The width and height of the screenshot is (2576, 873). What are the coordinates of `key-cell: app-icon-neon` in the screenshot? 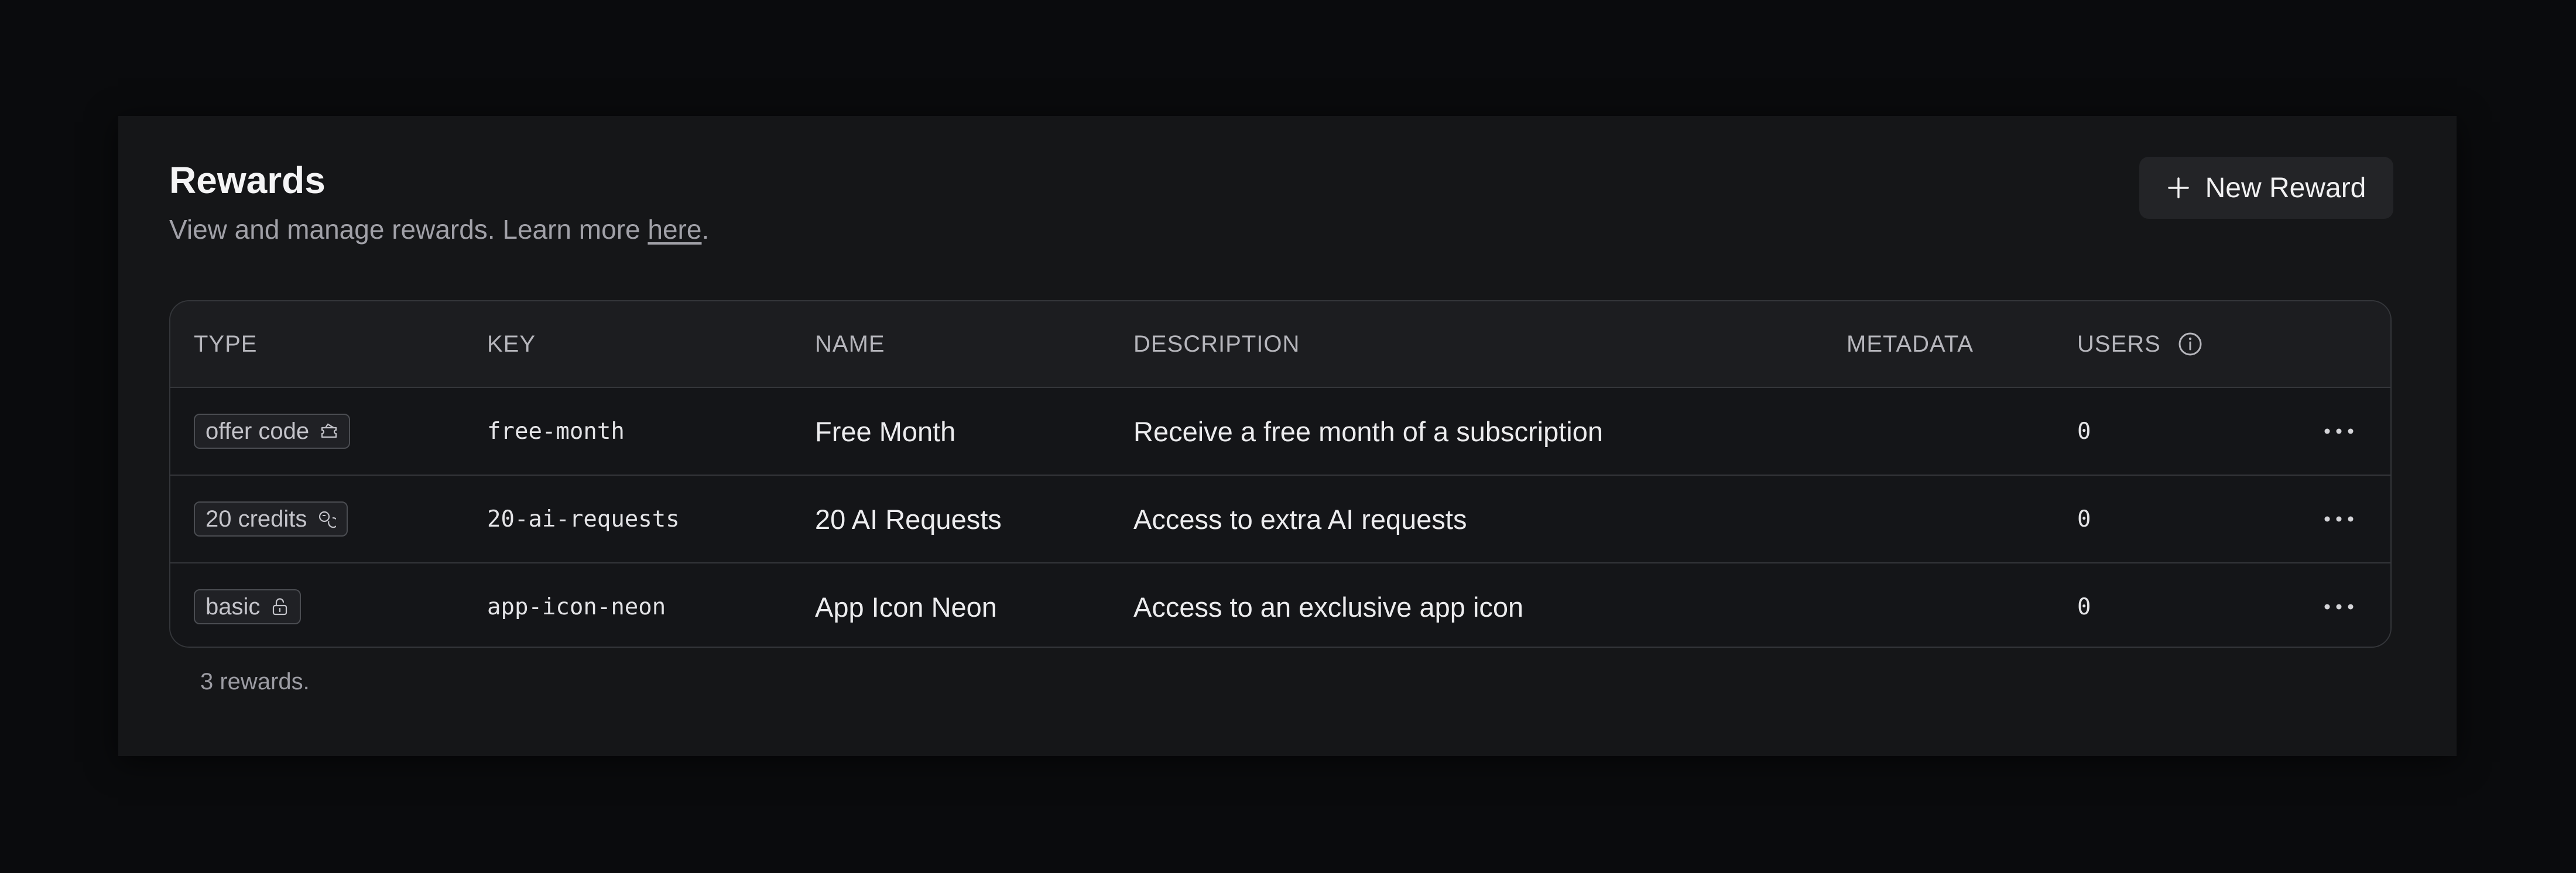 It's located at (576, 606).